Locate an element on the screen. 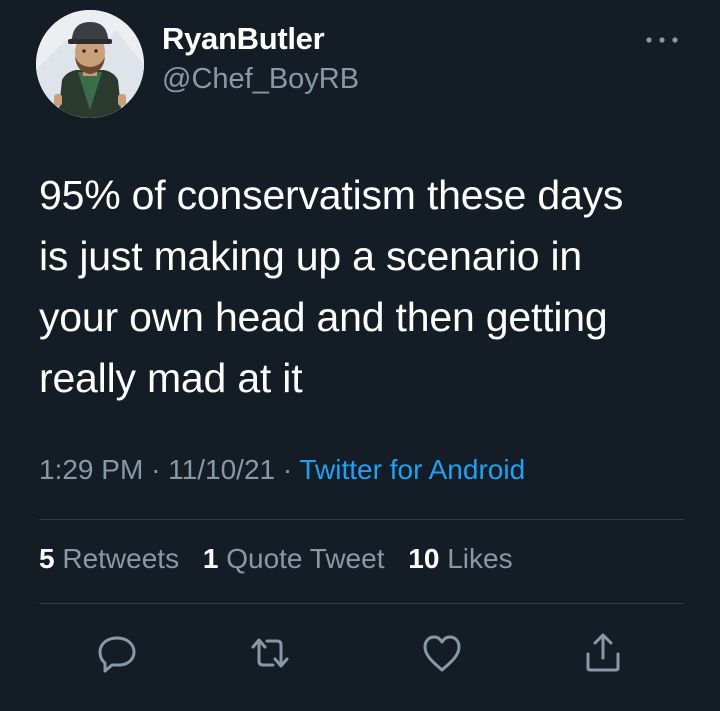 Image resolution: width=720 pixels, height=711 pixels. share-icon is located at coordinates (603, 652).